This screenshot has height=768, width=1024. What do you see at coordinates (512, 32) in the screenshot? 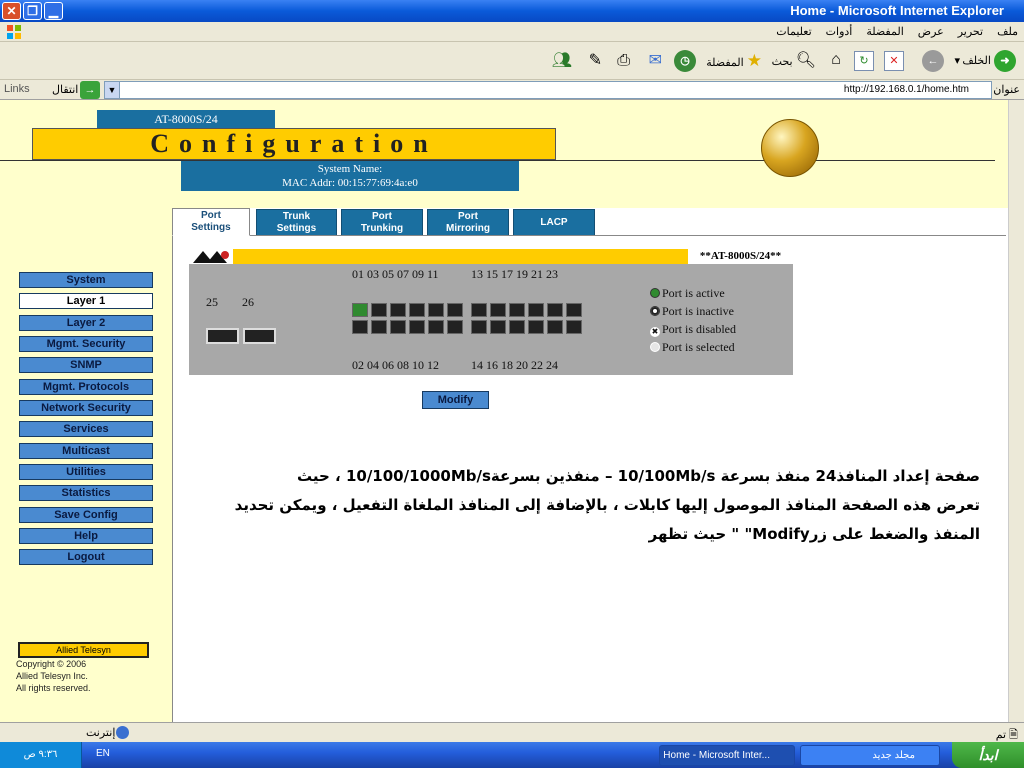
I see `menu-bar: ملف تحرير عرض المفضلة أدوات تعليمات` at bounding box center [512, 32].